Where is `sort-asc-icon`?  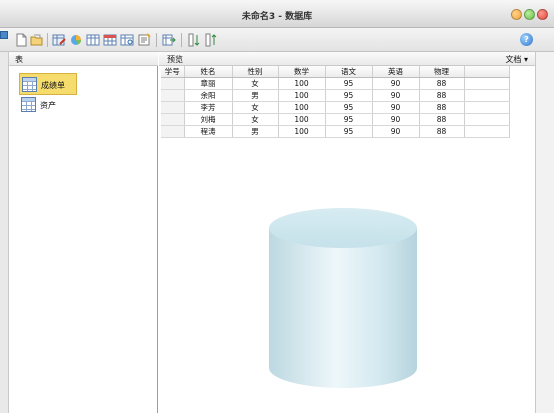
sort-asc-icon is located at coordinates (194, 40).